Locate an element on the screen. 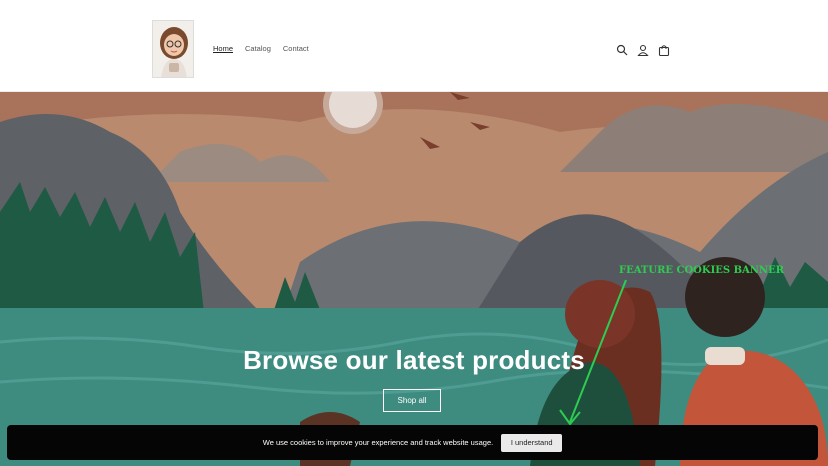 This screenshot has width=828, height=466. shop-all-button: Shop all is located at coordinates (412, 400).